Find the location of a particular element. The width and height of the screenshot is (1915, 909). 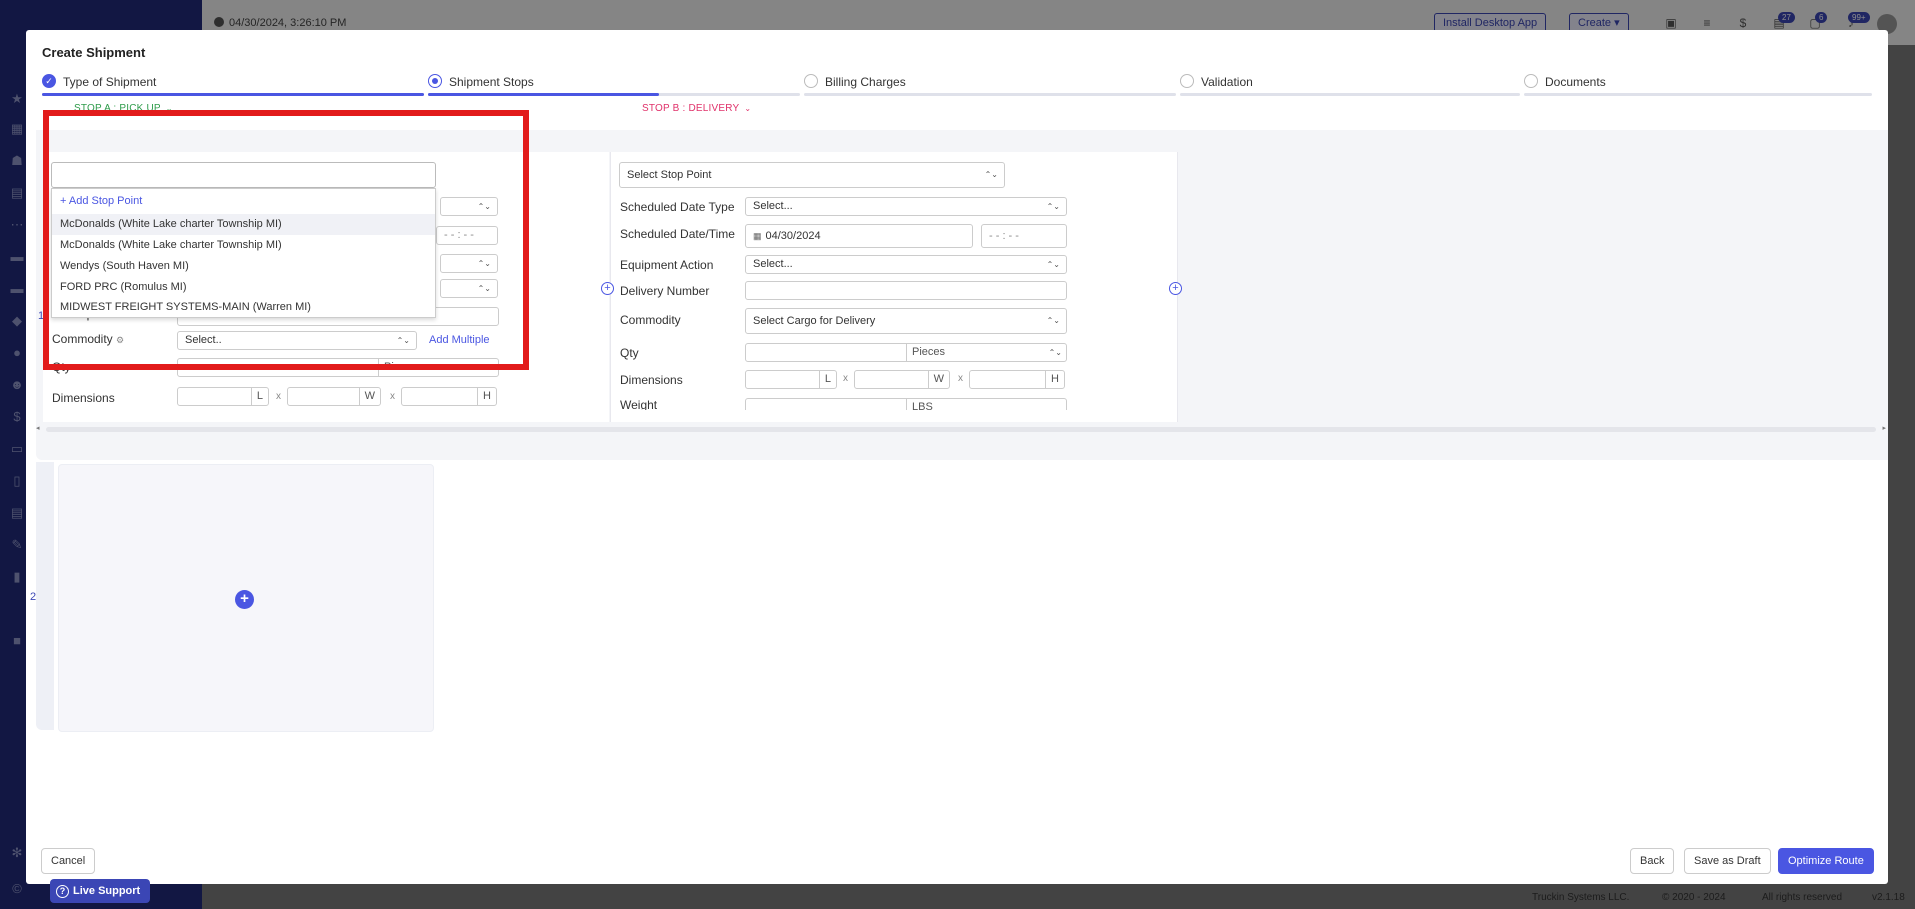

stop-b-commodity-label: Commodity is located at coordinates (650, 320).